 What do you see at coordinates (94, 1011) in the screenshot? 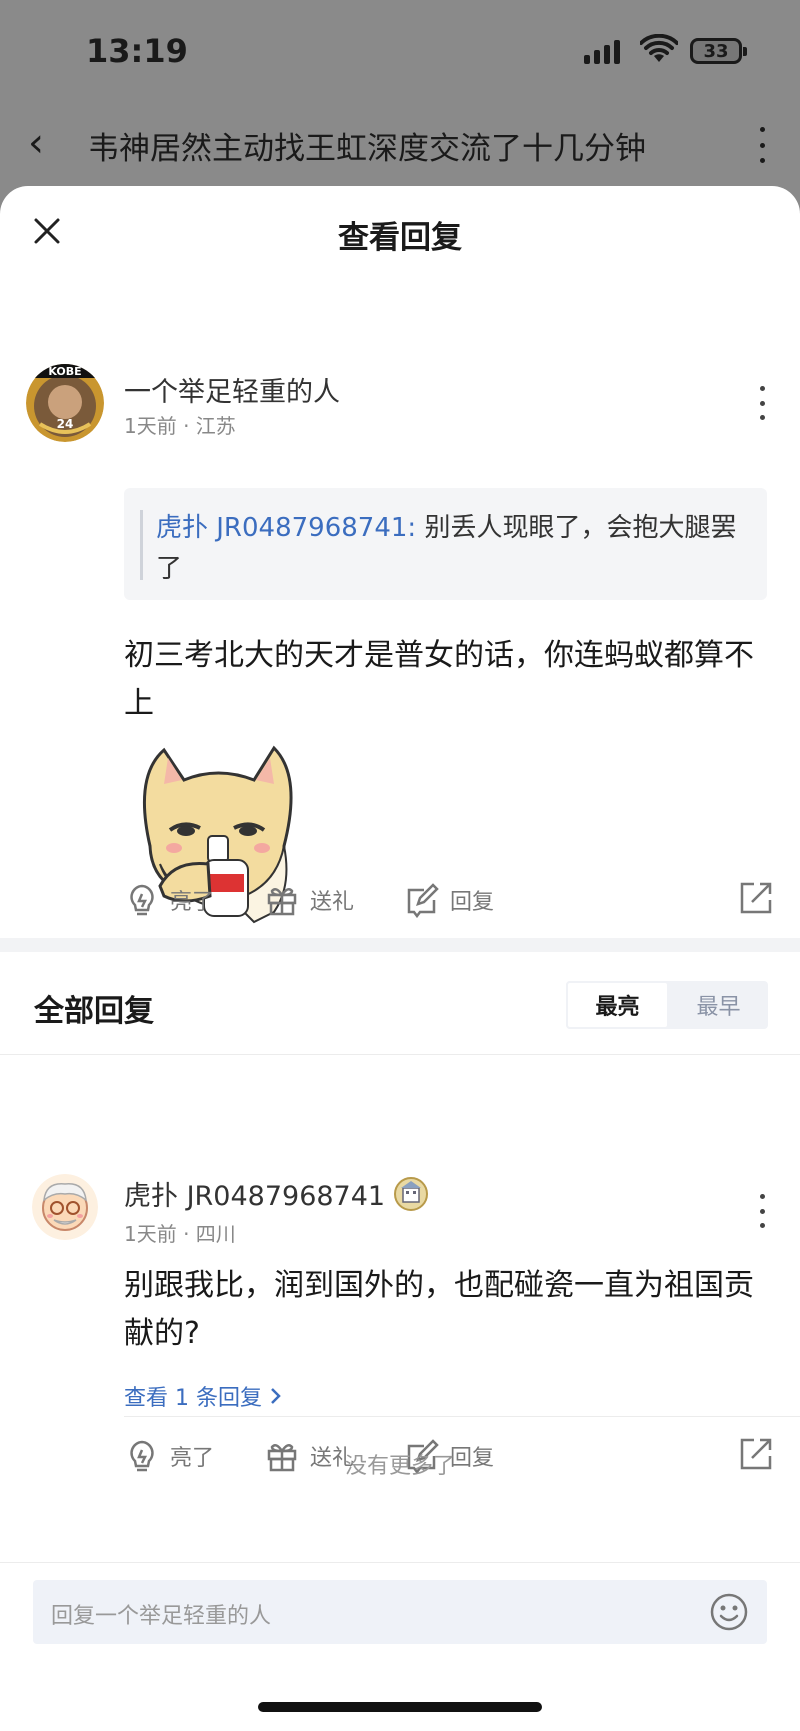
I see `all-replies-title: 全部回复` at bounding box center [94, 1011].